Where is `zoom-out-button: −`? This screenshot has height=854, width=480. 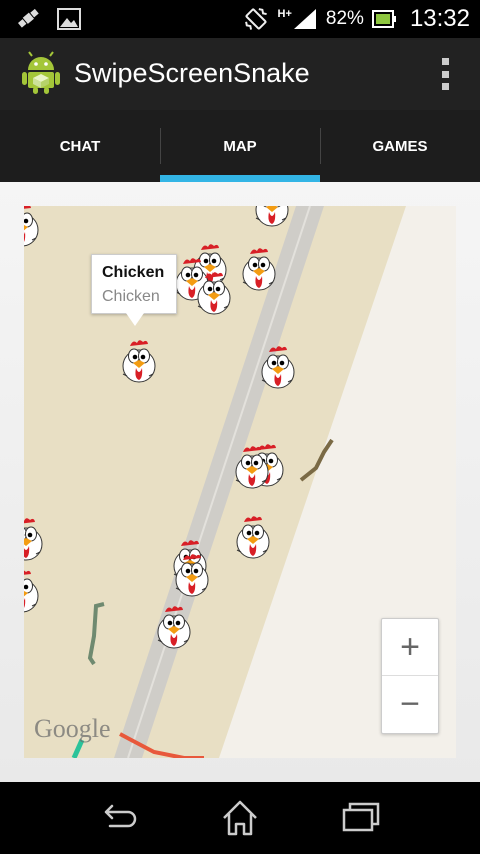 zoom-out-button: − is located at coordinates (410, 704).